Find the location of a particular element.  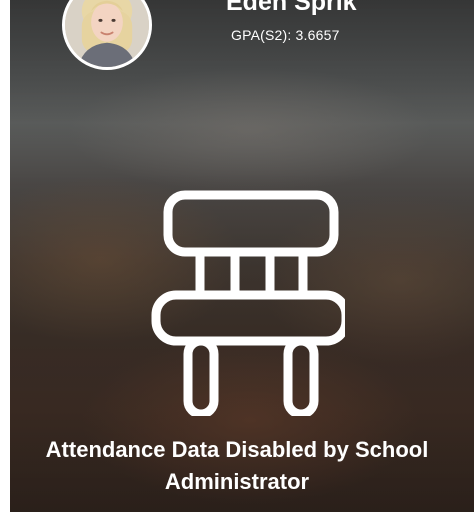

gpa-label: GPA(S2): 3.6657 is located at coordinates (285, 35).